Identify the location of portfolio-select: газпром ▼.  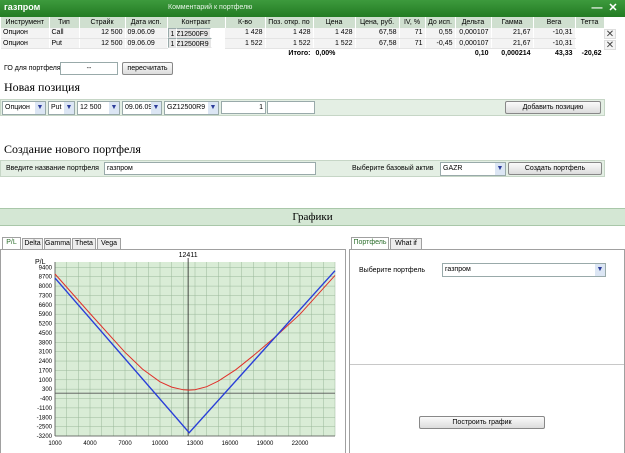
(524, 270).